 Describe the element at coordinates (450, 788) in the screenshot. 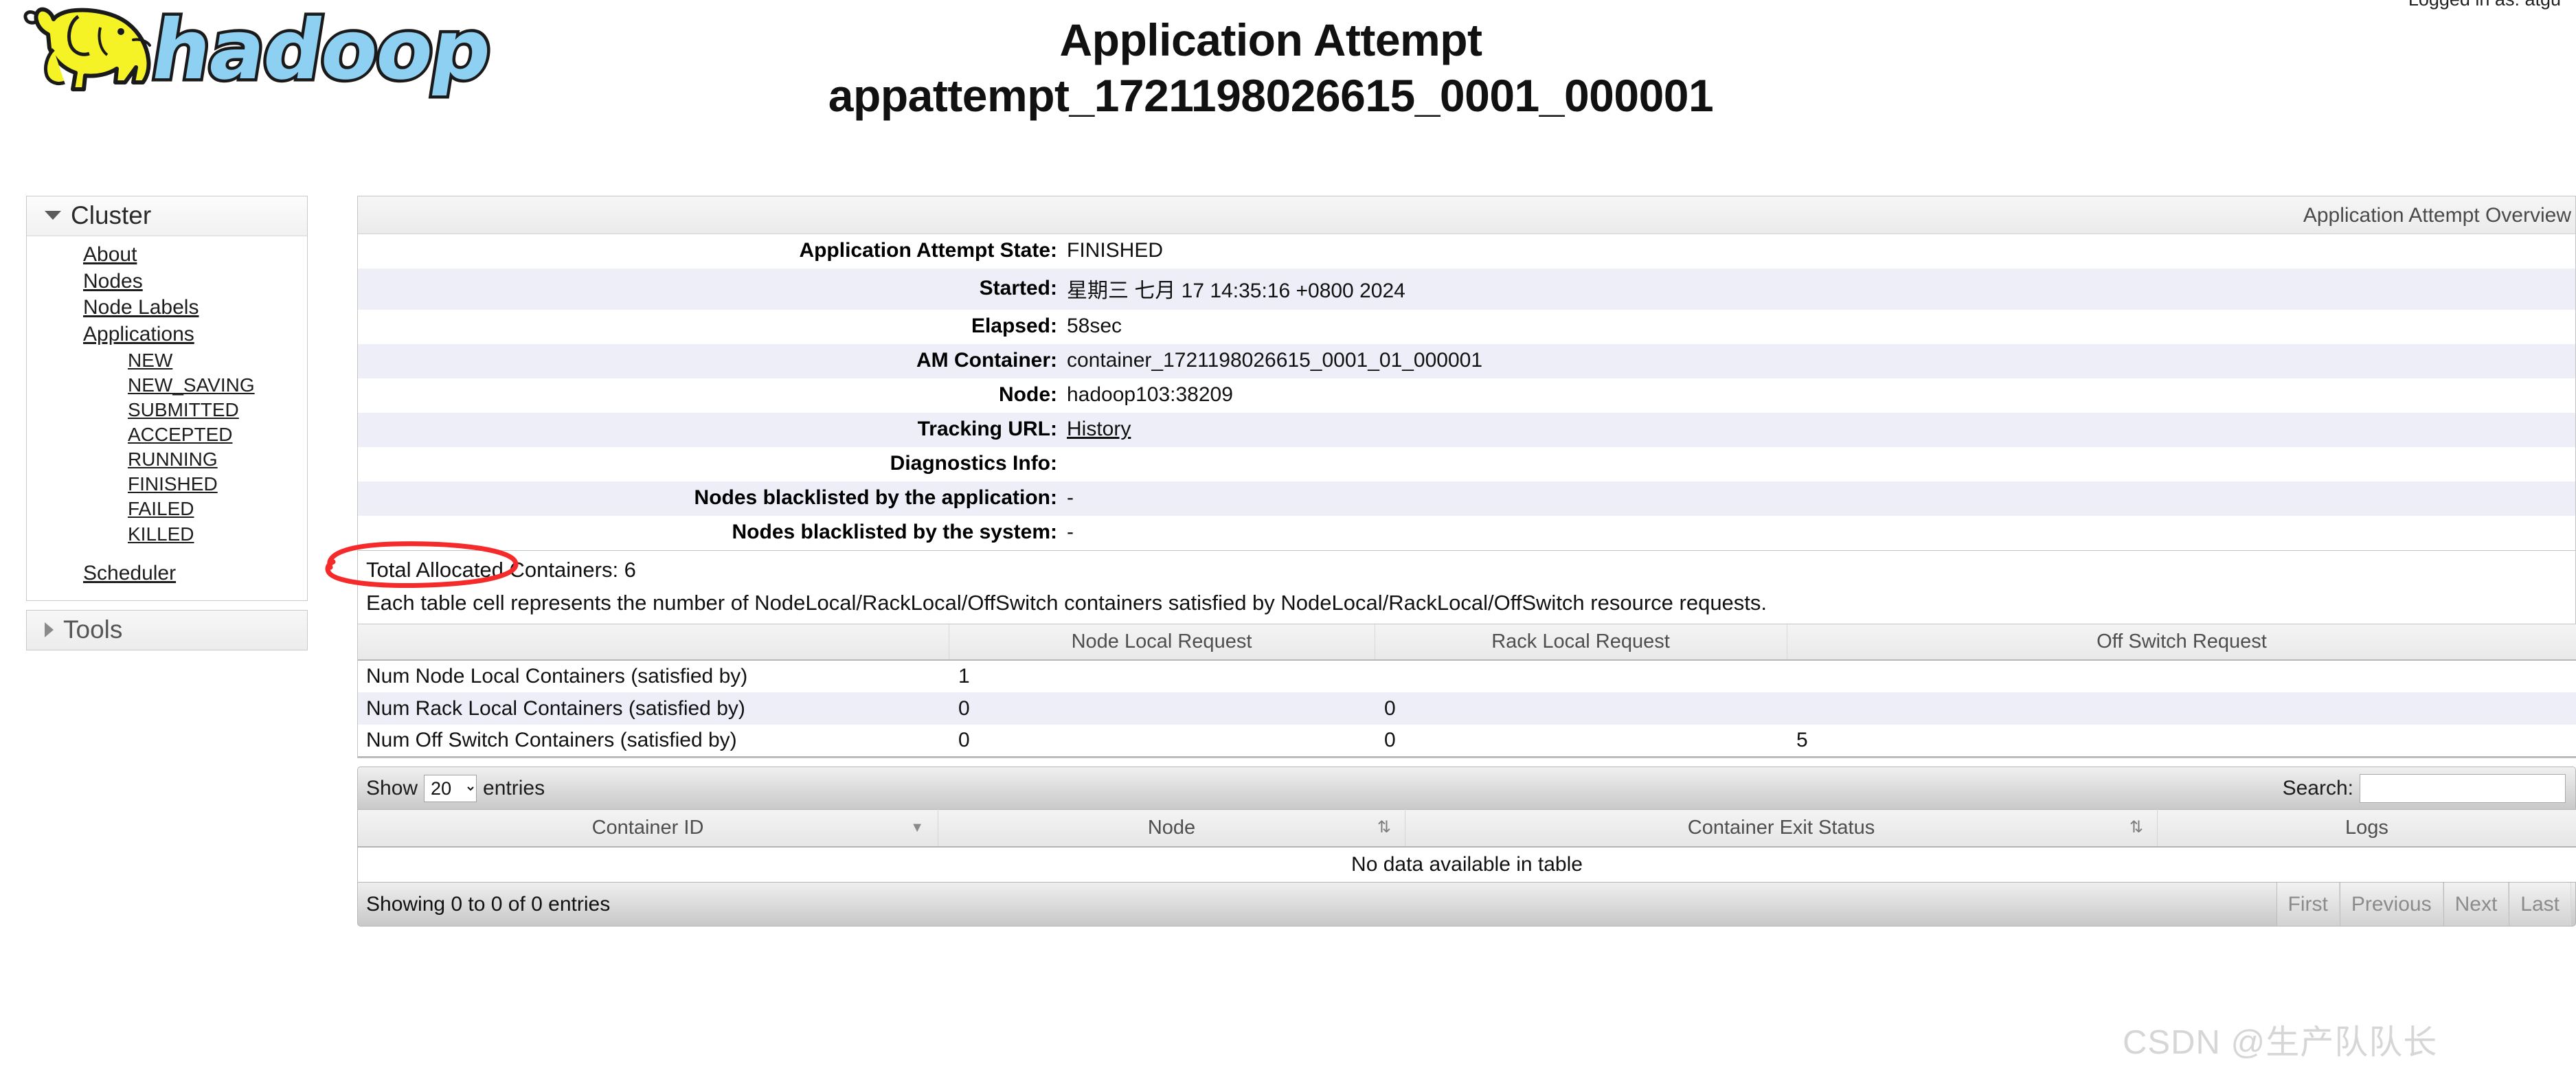

I see `page-length-select: 20 40 60 80 100` at that location.